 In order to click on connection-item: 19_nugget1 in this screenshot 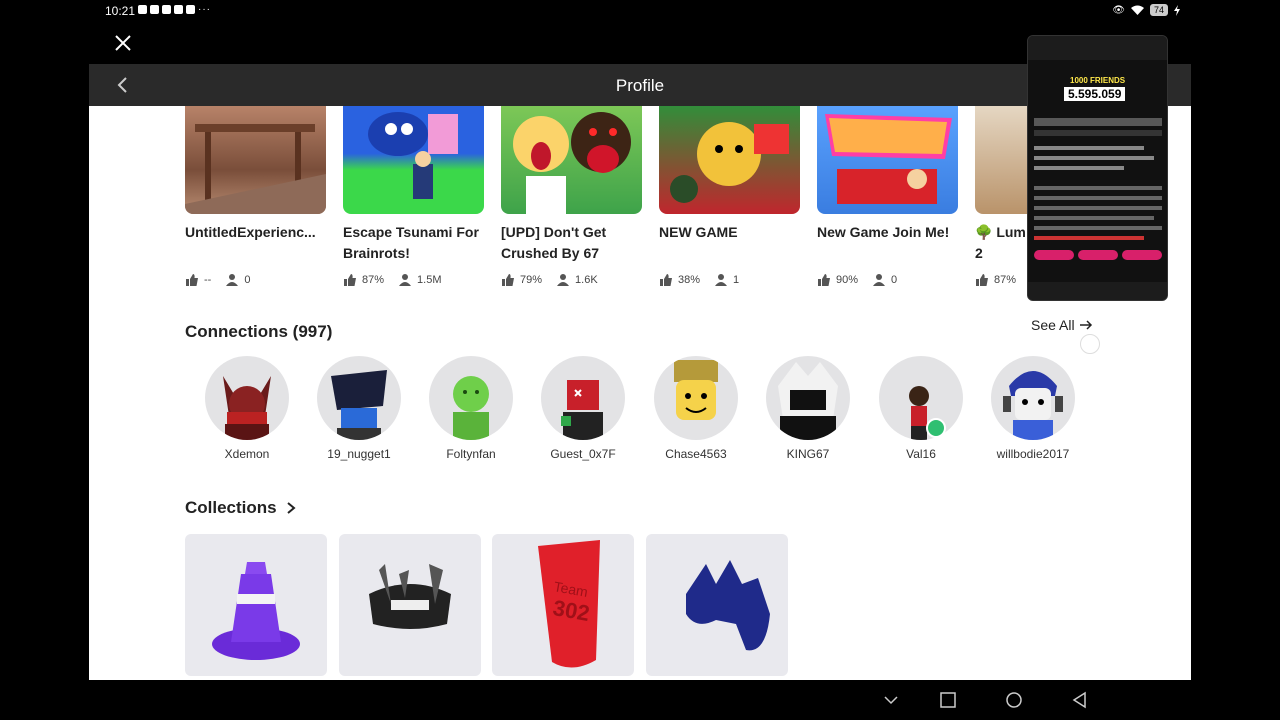, I will do `click(359, 408)`.